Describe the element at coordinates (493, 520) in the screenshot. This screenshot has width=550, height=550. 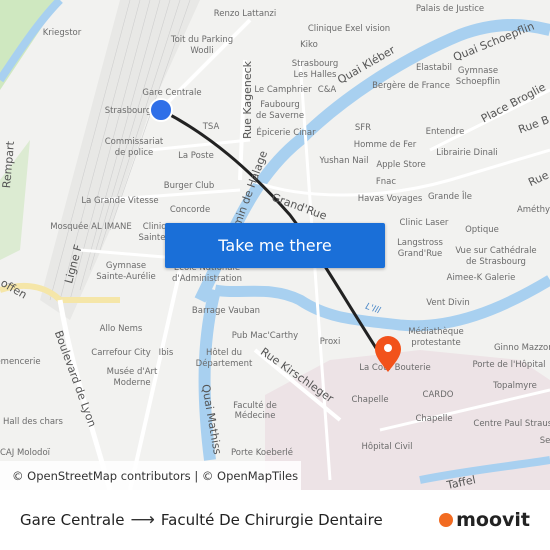
I see `moovit-logo-text: moovit` at that location.